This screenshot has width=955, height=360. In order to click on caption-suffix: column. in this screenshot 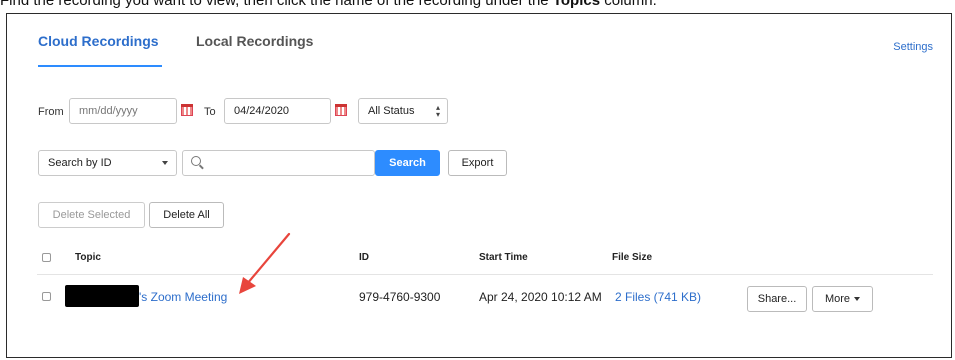, I will do `click(628, 4)`.